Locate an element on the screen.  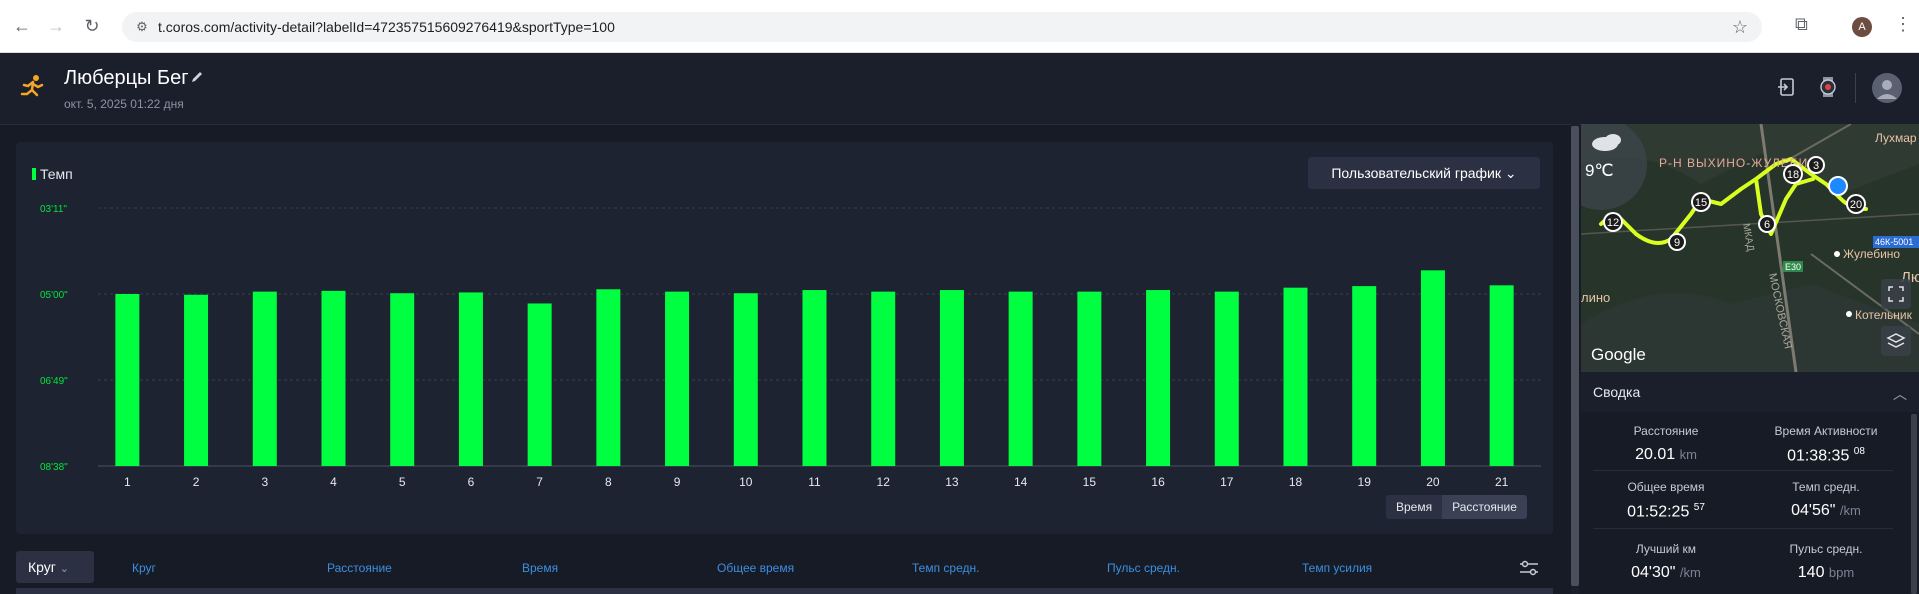
marker-km-15: 15 is located at coordinates (1701, 202).